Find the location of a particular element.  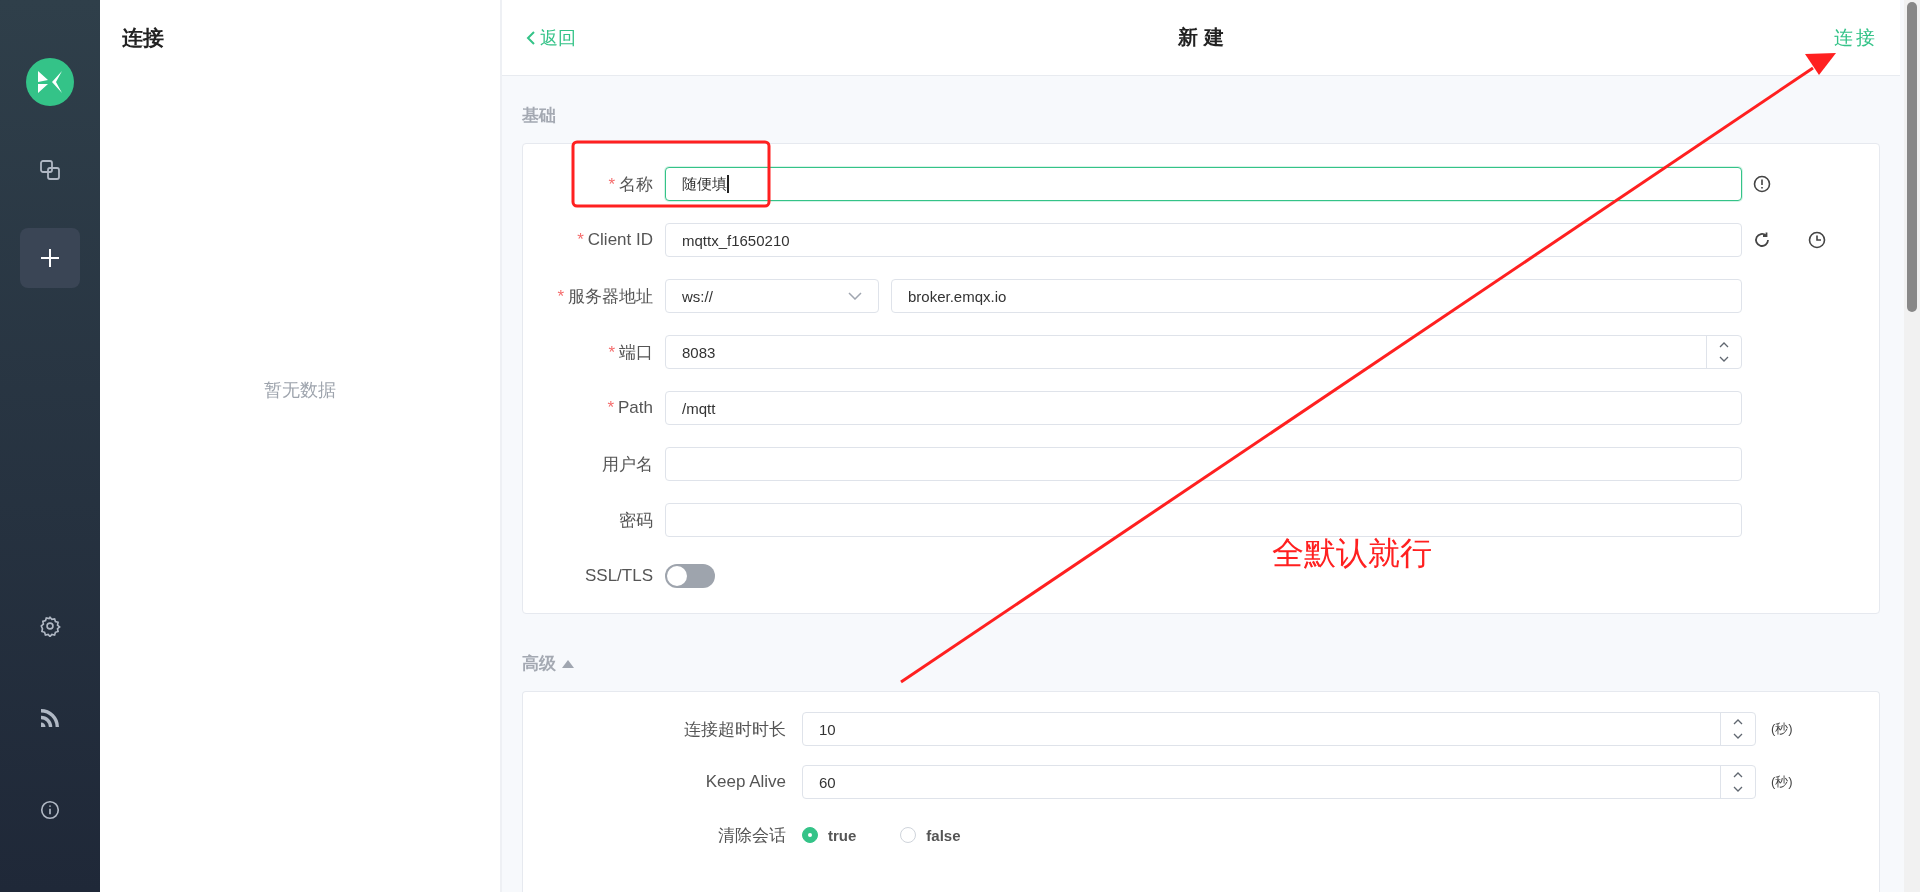

password-field is located at coordinates (1203, 520).